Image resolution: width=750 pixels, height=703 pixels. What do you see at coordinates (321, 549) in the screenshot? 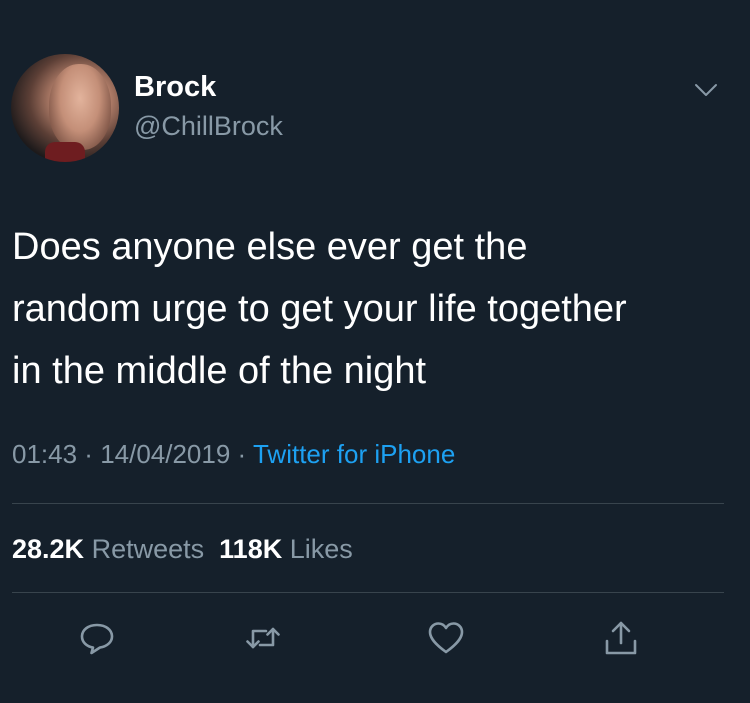
I see `likes-label: Likes` at bounding box center [321, 549].